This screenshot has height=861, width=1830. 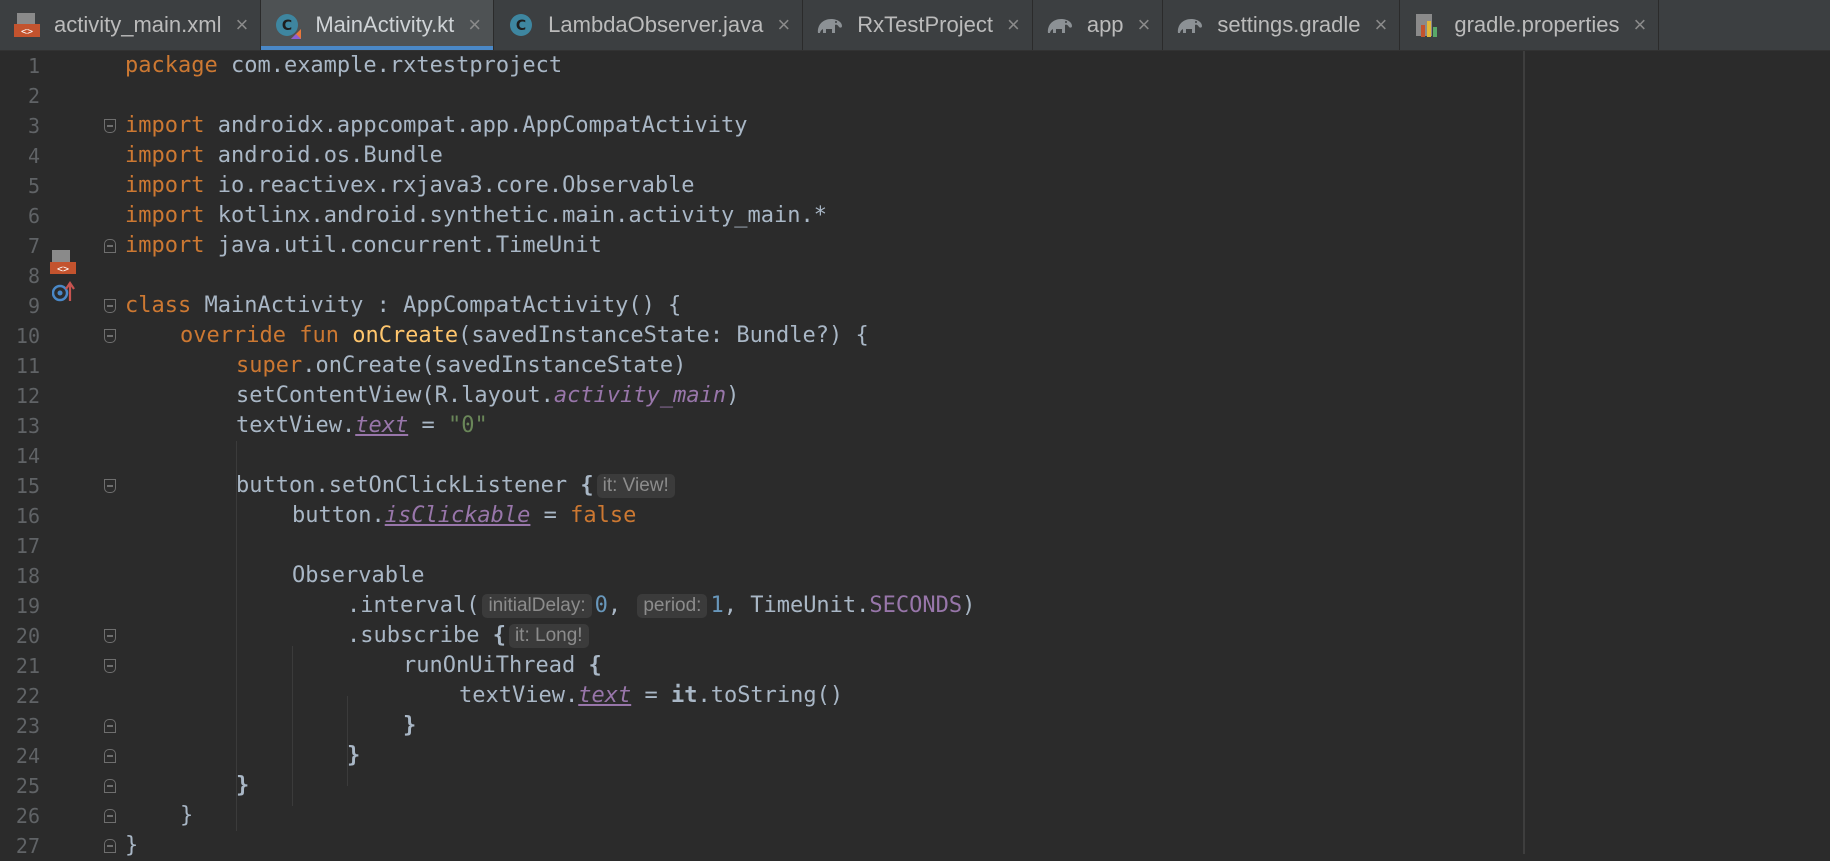 I want to click on code-text: com.example.rxtestproject, so click(x=390, y=65).